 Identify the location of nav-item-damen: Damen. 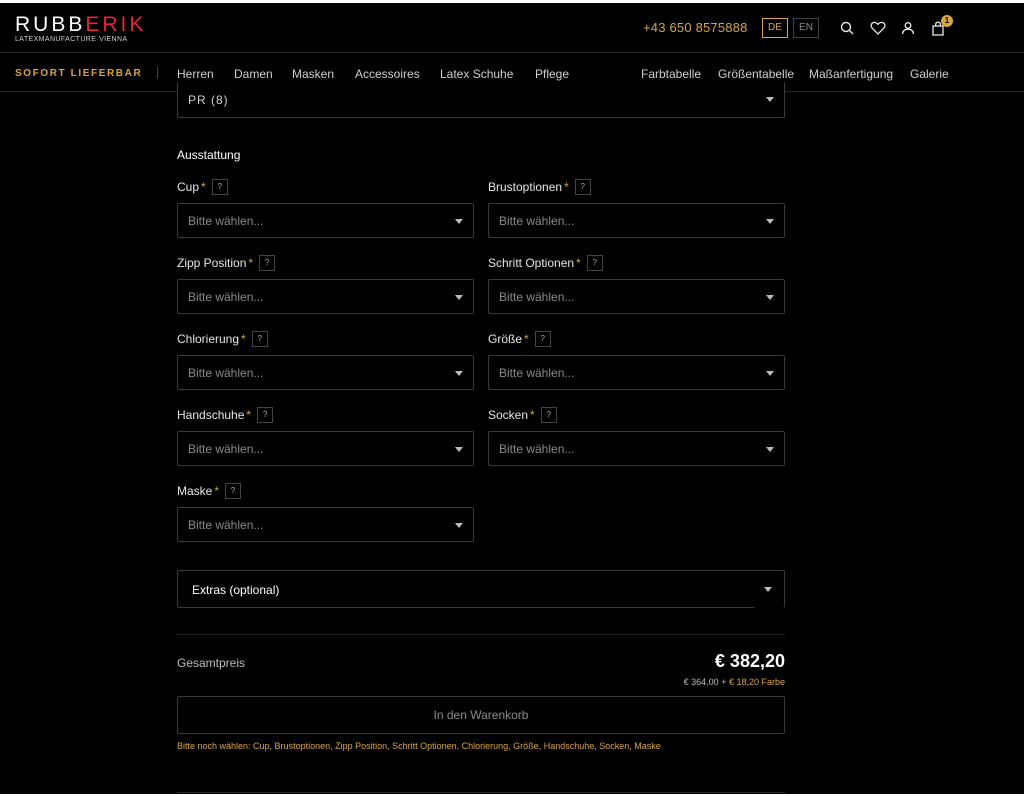
(253, 74).